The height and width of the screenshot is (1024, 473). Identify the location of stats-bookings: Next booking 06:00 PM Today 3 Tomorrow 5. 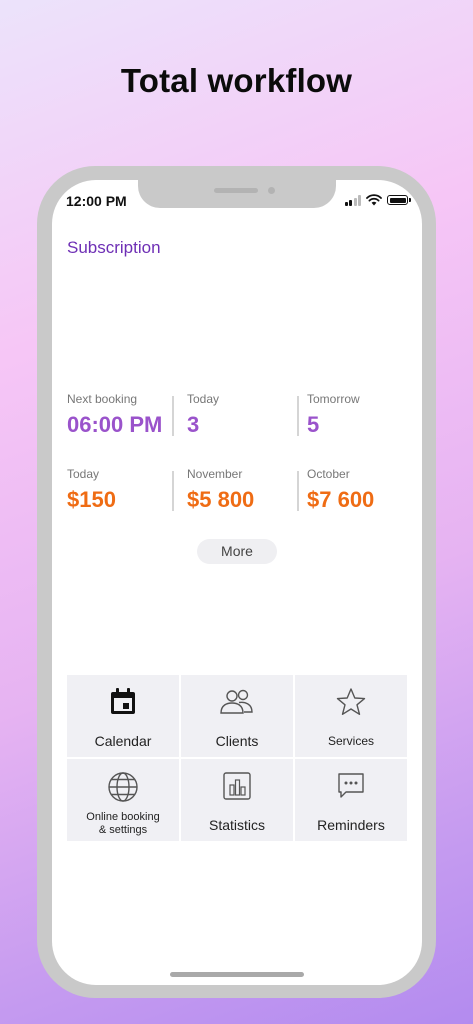
(237, 415).